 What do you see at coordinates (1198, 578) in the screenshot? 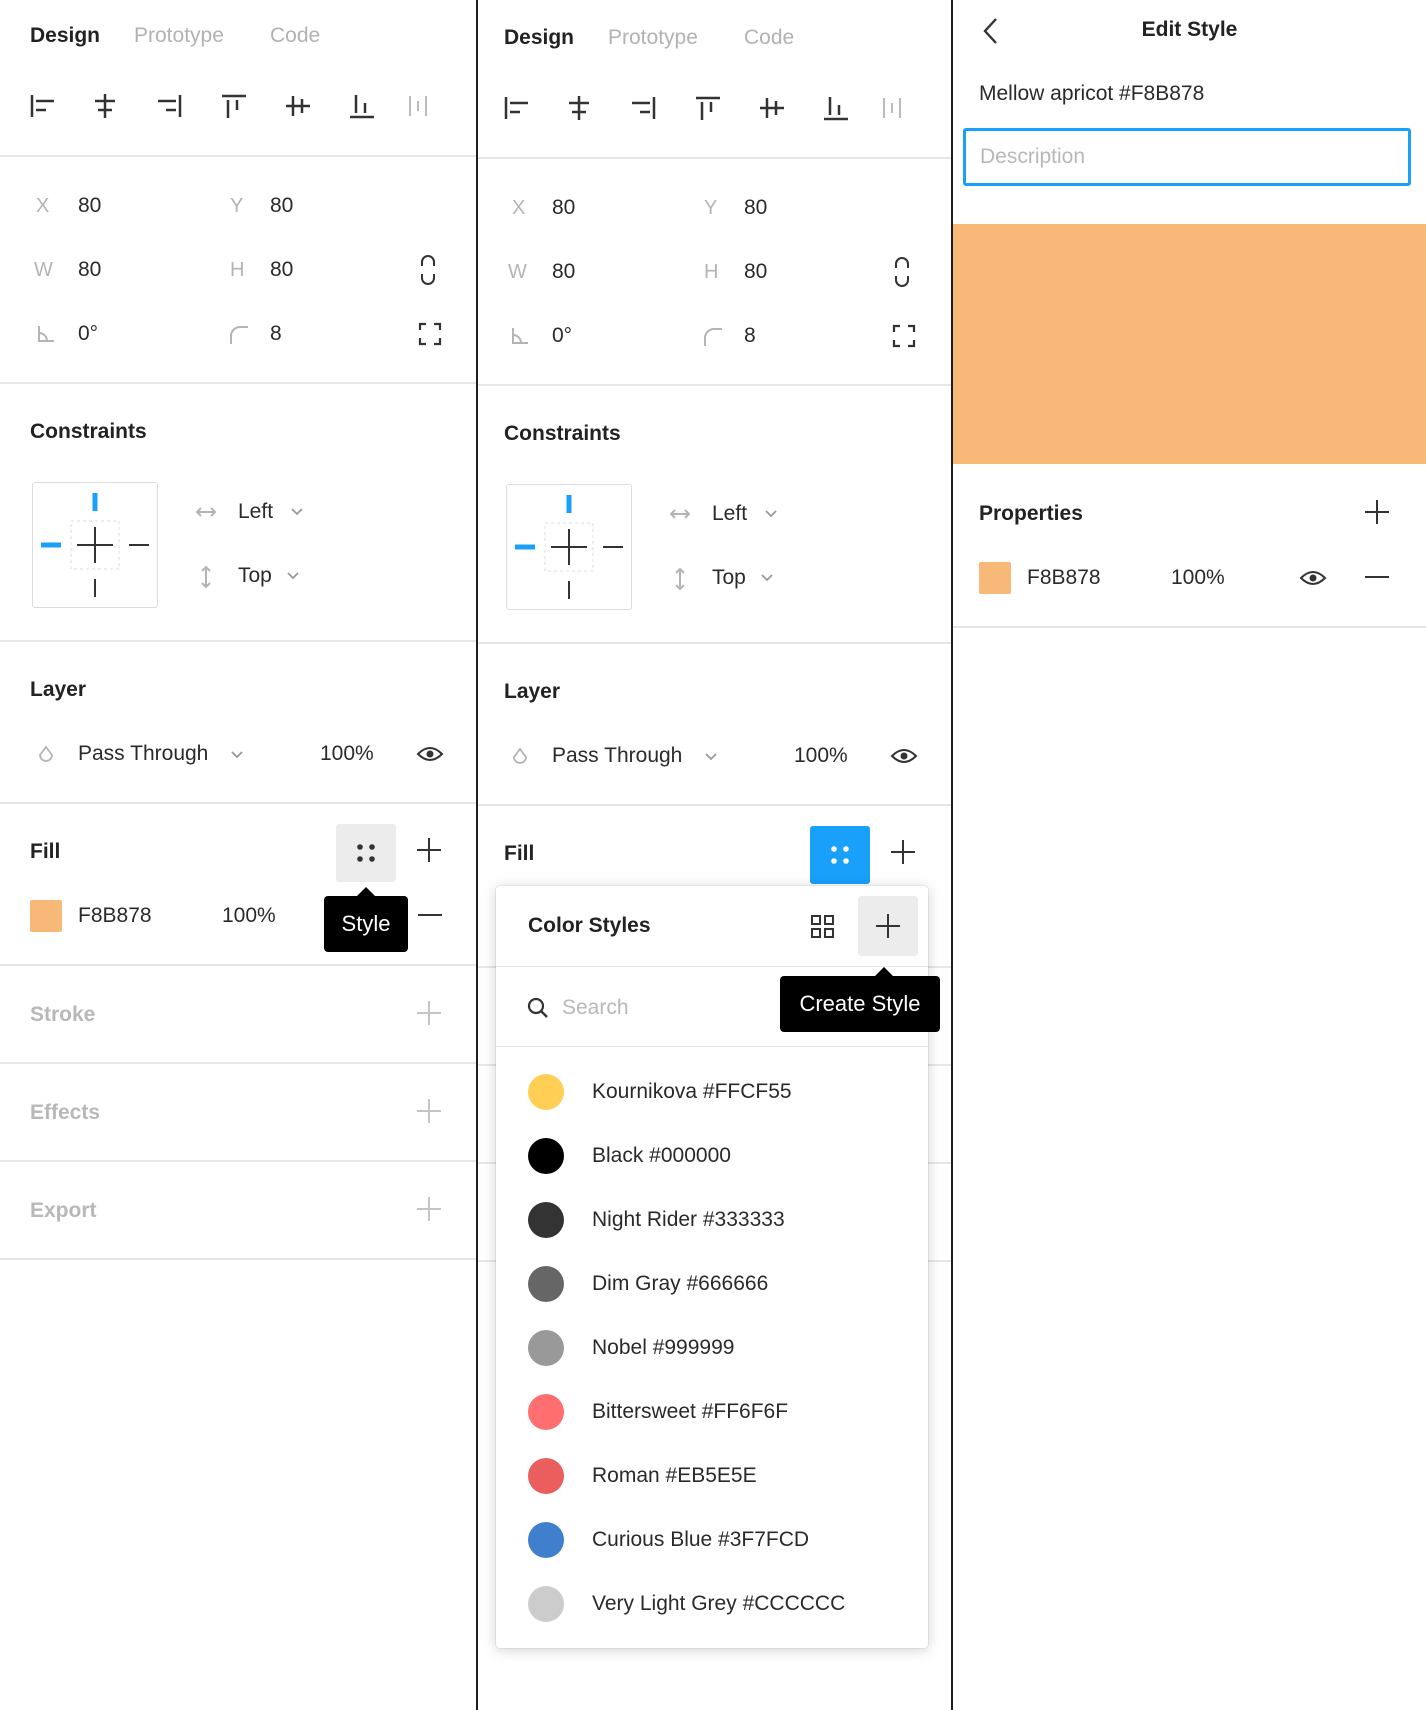
I see `property-opacity-field: 100%` at bounding box center [1198, 578].